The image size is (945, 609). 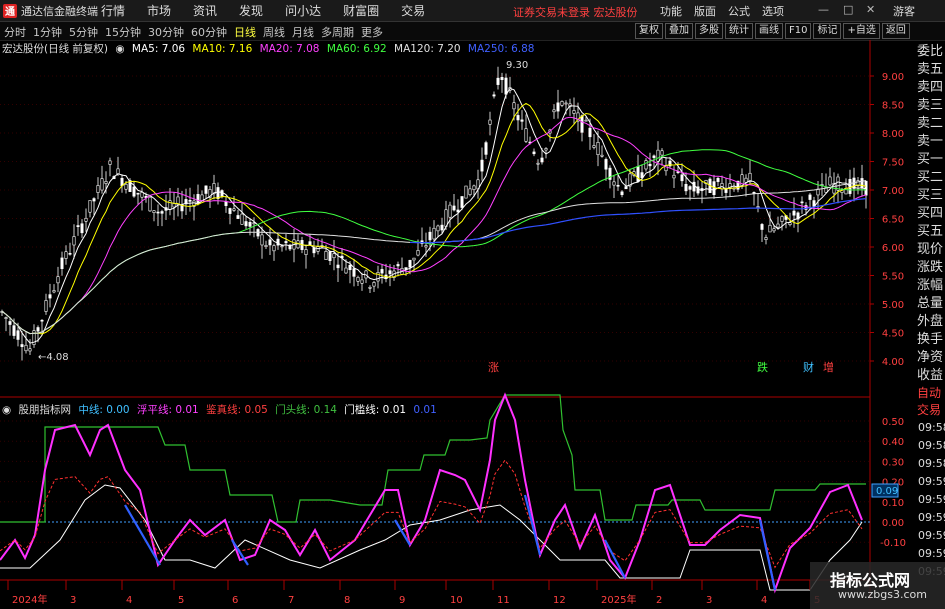 I want to click on quote-row: 卖一, so click(x=931, y=142).